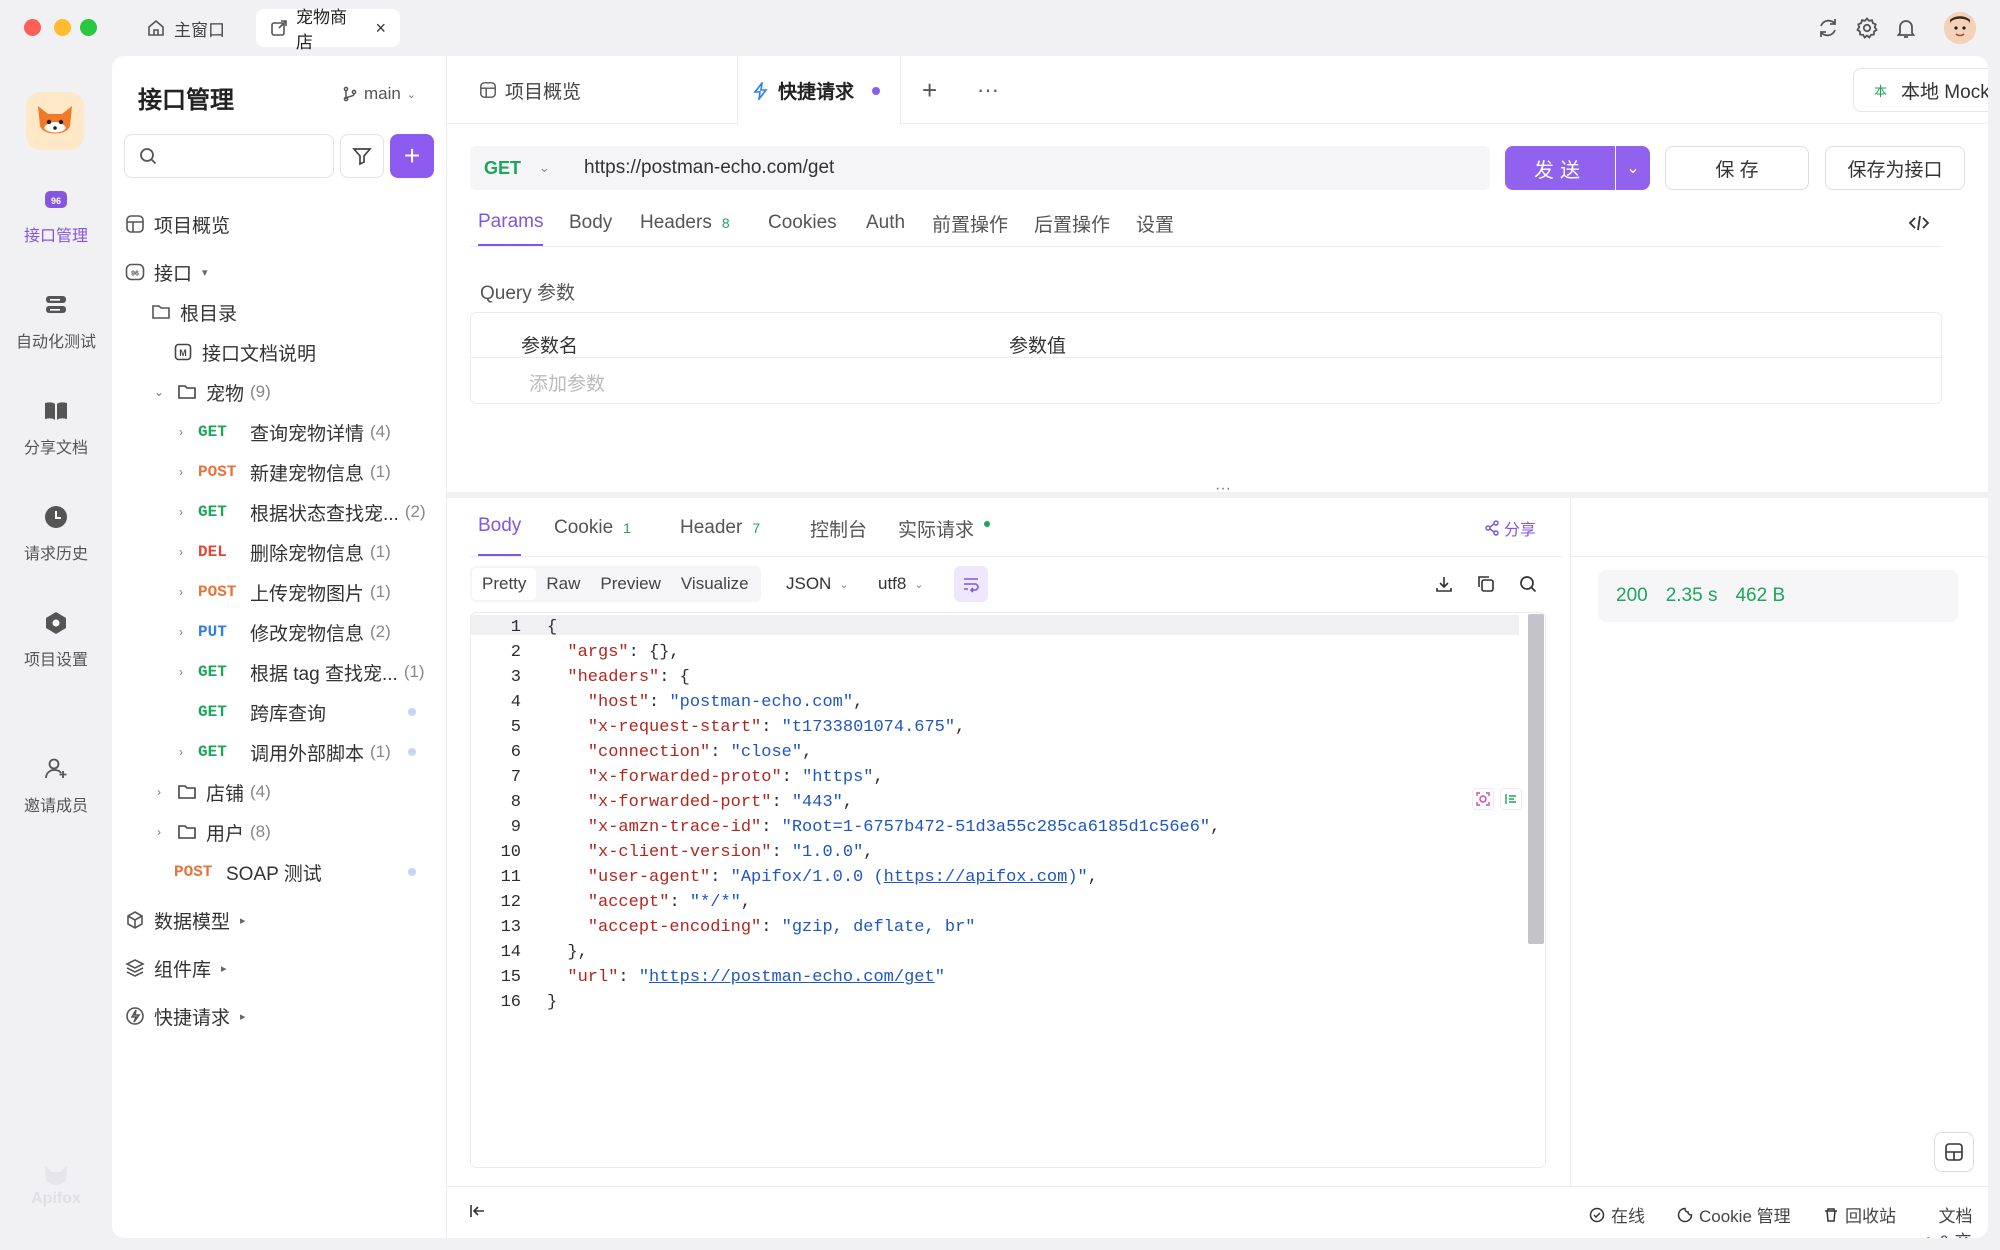 This screenshot has width=2000, height=1250. What do you see at coordinates (1859, 1214) in the screenshot?
I see `trash-button: 回收站` at bounding box center [1859, 1214].